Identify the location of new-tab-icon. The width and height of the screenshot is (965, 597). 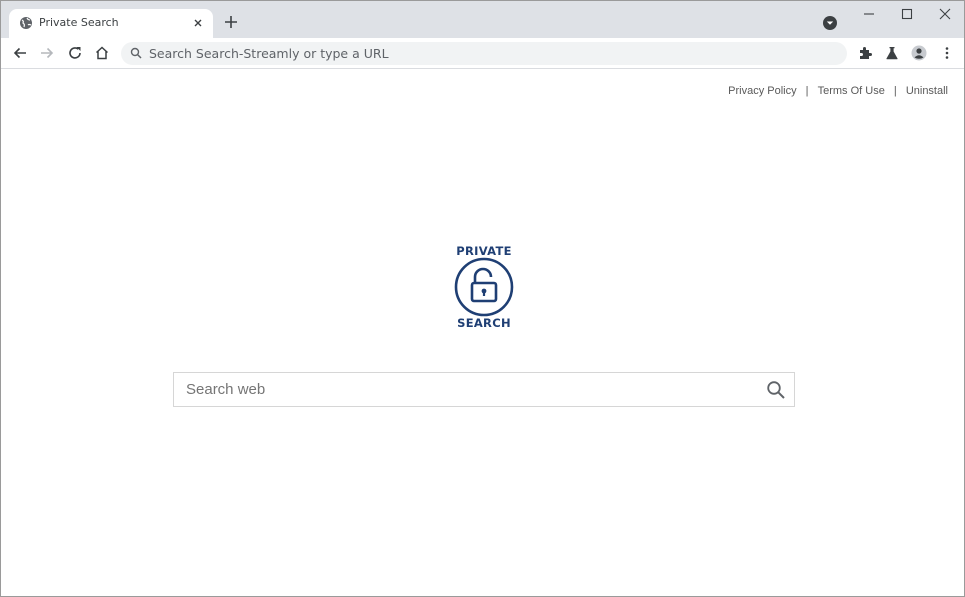
(231, 22).